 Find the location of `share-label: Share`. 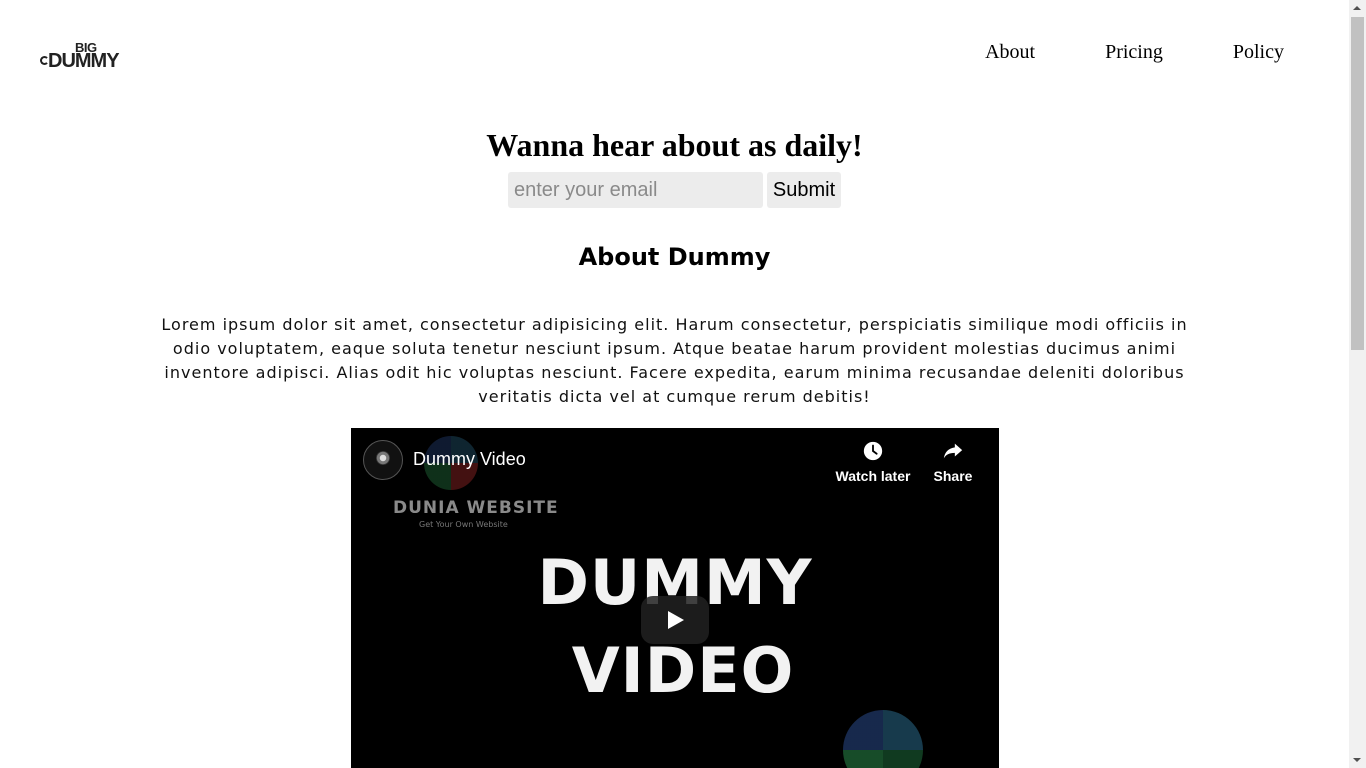

share-label: Share is located at coordinates (953, 476).